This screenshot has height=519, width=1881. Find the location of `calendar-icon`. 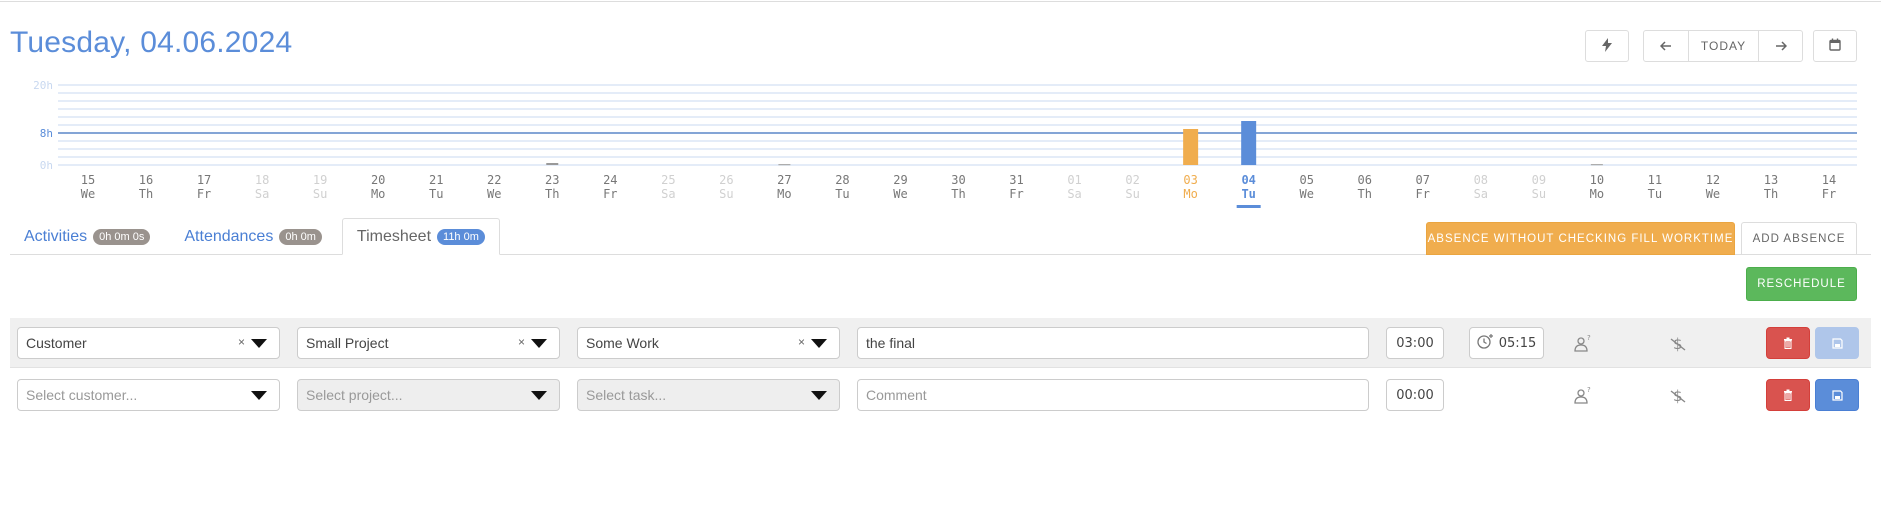

calendar-icon is located at coordinates (1835, 46).